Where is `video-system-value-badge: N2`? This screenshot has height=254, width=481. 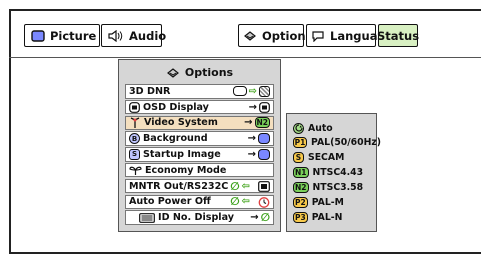 video-system-value-badge: N2 is located at coordinates (262, 123).